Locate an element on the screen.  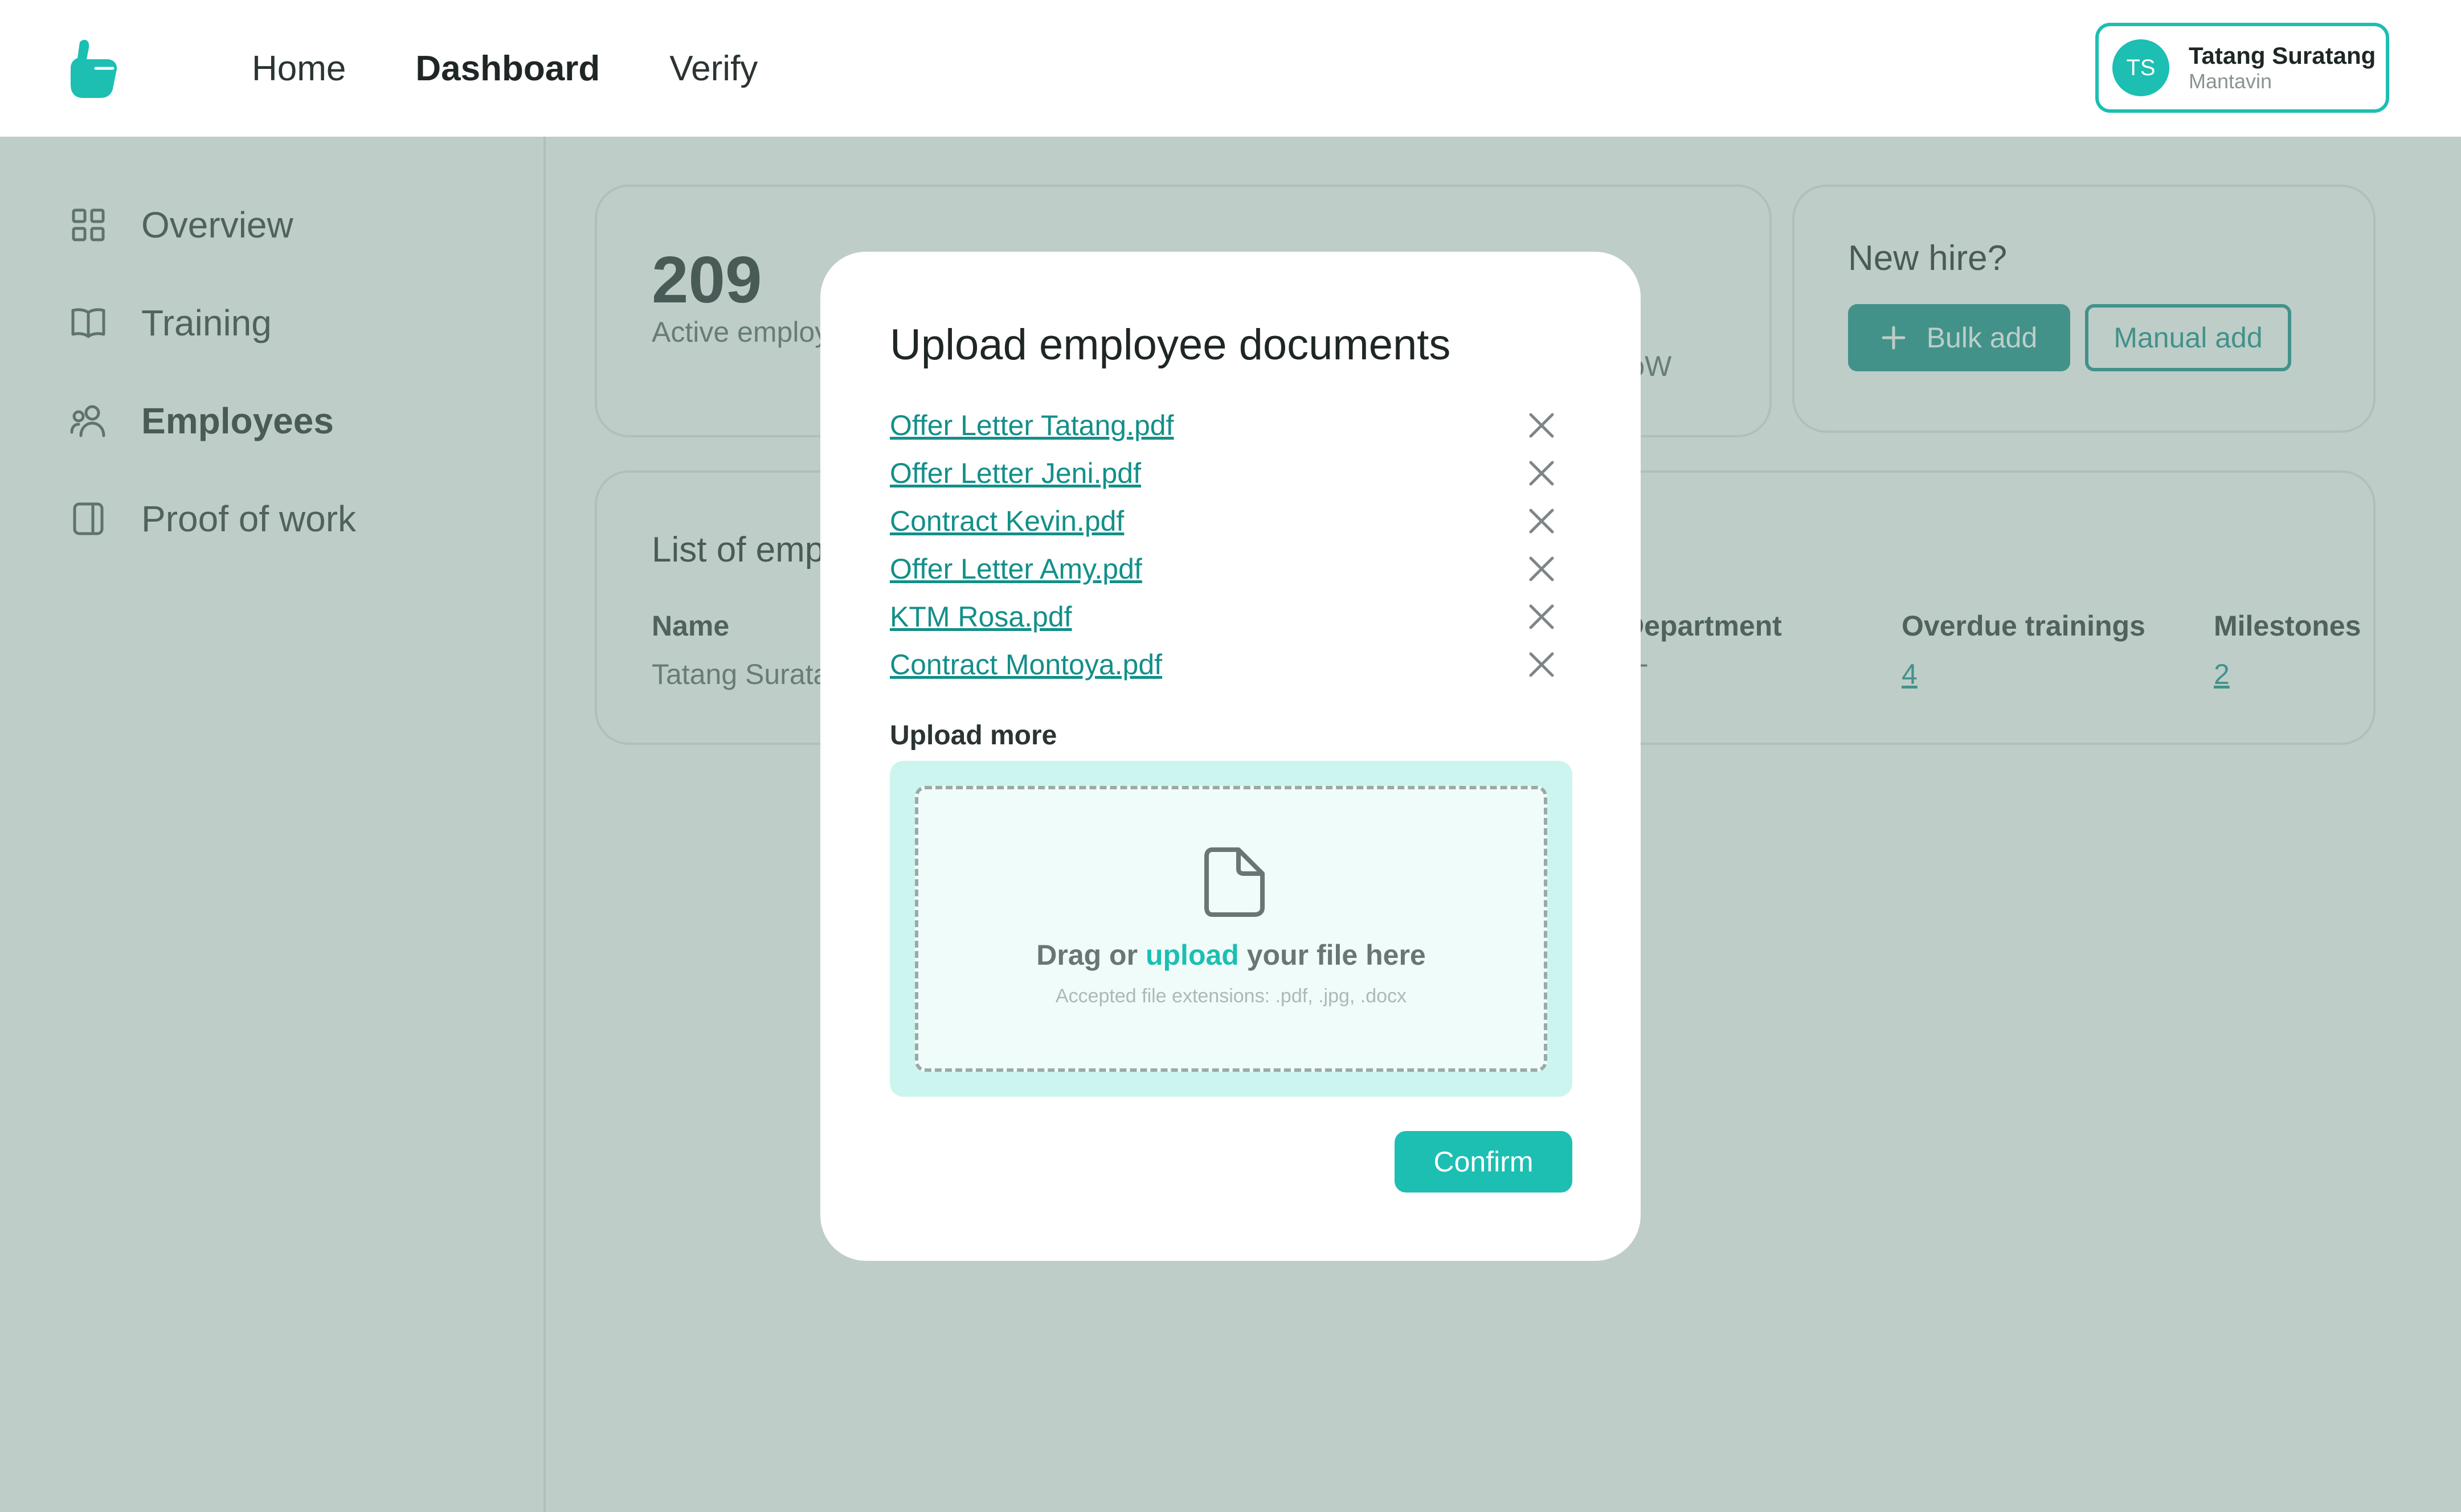
file-icon is located at coordinates (1235, 882).